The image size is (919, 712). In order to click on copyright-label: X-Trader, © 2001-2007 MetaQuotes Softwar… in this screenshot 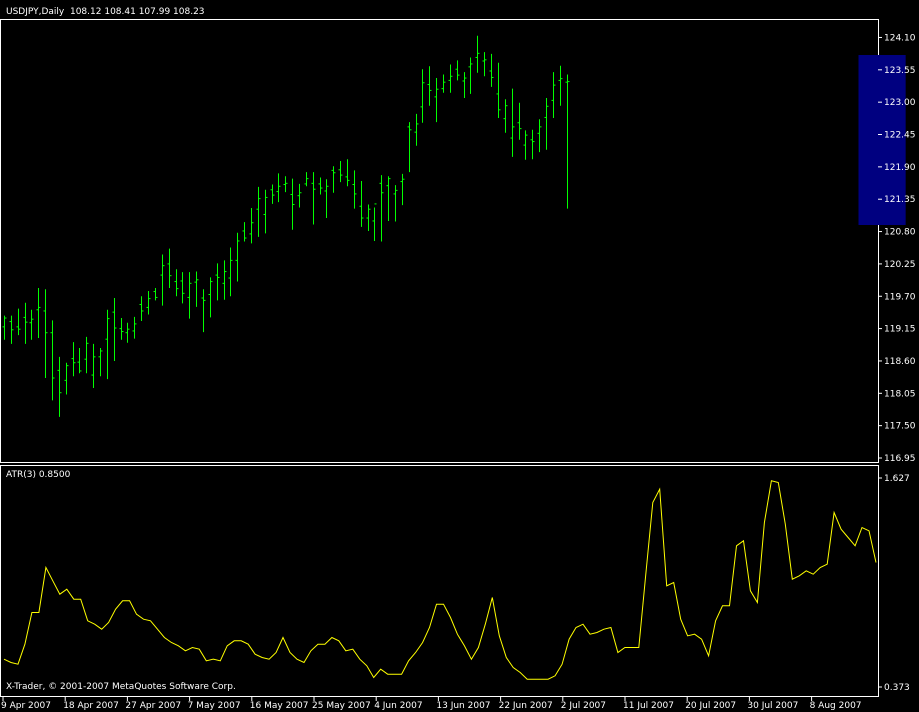, I will do `click(121, 687)`.